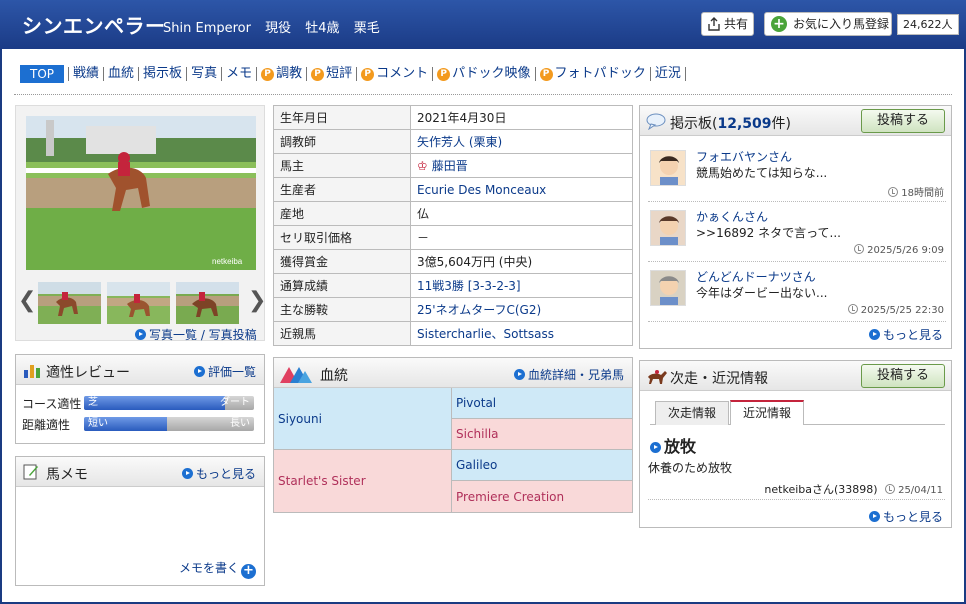 The image size is (966, 604). Describe the element at coordinates (542, 434) in the screenshot. I see `pedigree-sire-dam: Sichilla` at that location.